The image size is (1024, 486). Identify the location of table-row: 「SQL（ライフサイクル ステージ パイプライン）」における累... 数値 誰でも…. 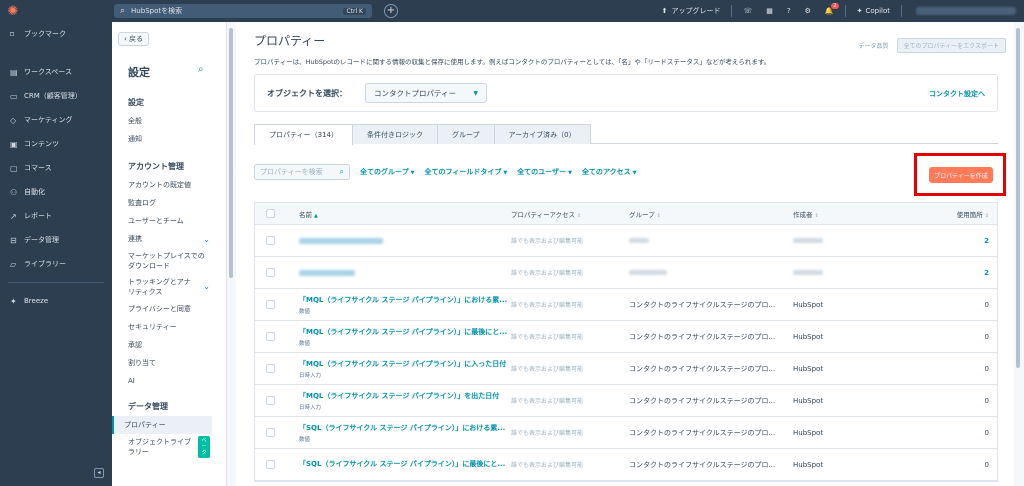
(626, 433).